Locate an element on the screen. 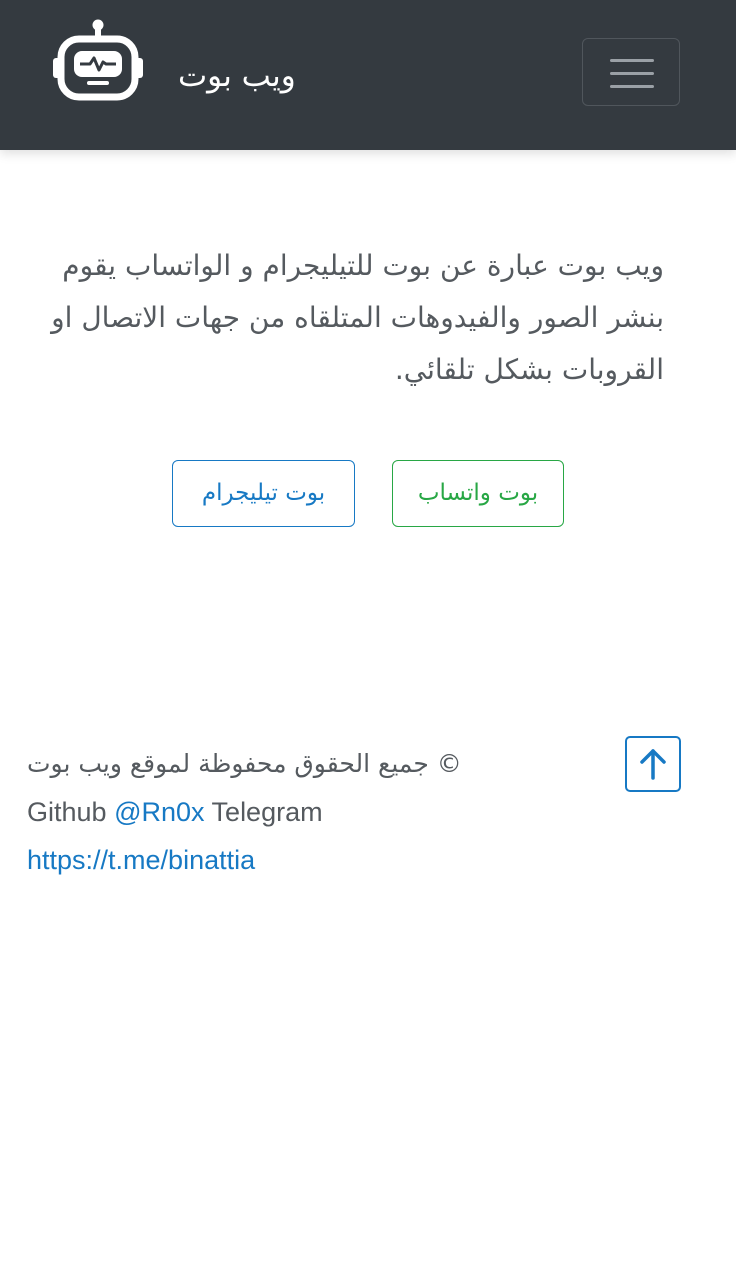  telegram-link: https://t.me/binattia is located at coordinates (141, 860).